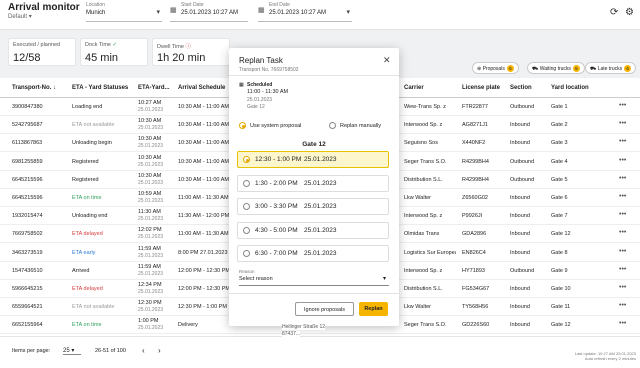  What do you see at coordinates (570, 88) in the screenshot?
I see `col-yard: Yard location` at bounding box center [570, 88].